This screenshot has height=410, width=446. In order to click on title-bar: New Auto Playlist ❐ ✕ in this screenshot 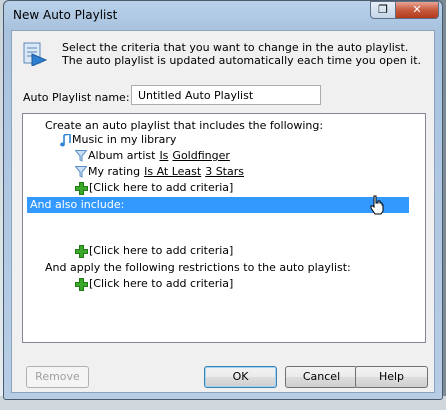, I will do `click(223, 15)`.